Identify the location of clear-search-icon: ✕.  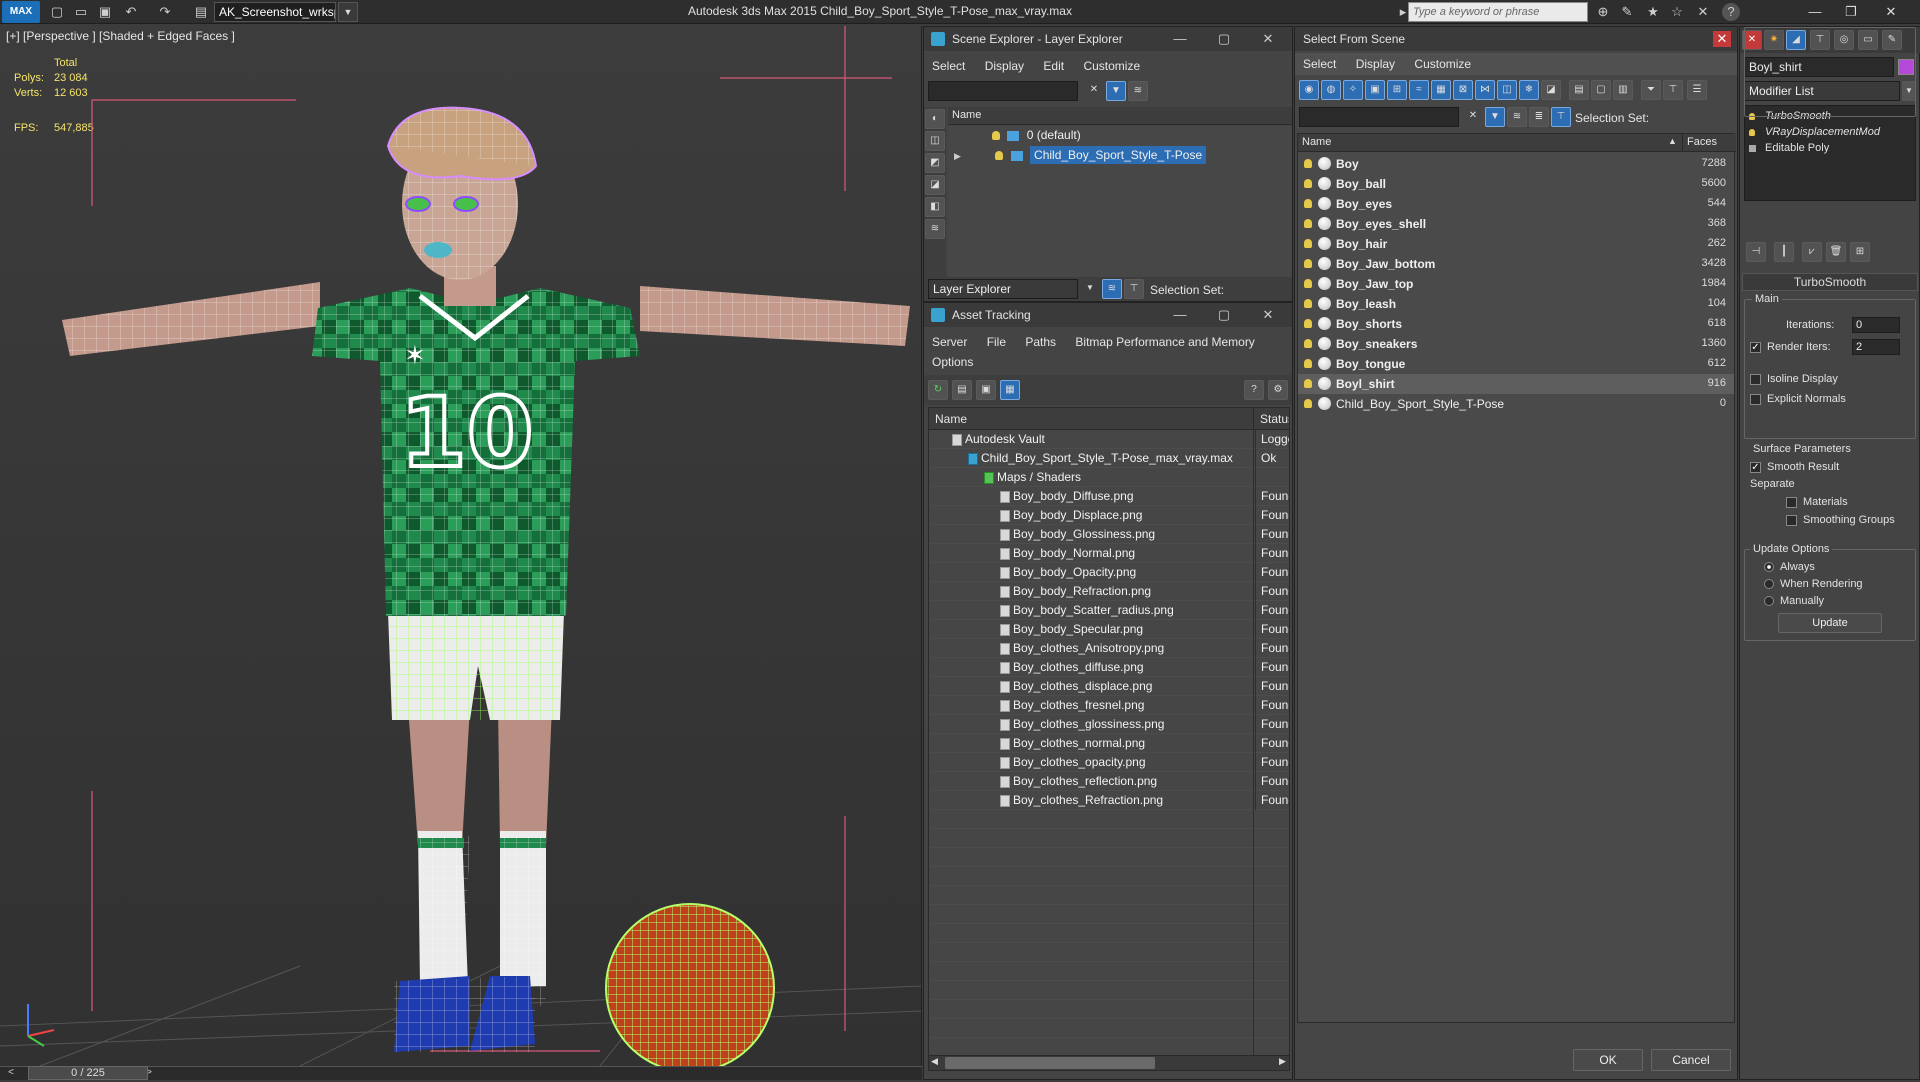
(1094, 91).